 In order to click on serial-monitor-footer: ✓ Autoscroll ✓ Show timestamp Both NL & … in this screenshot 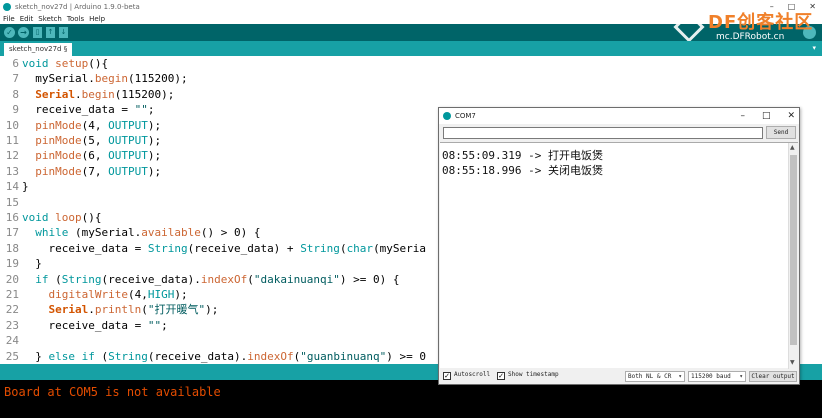, I will do `click(619, 376)`.